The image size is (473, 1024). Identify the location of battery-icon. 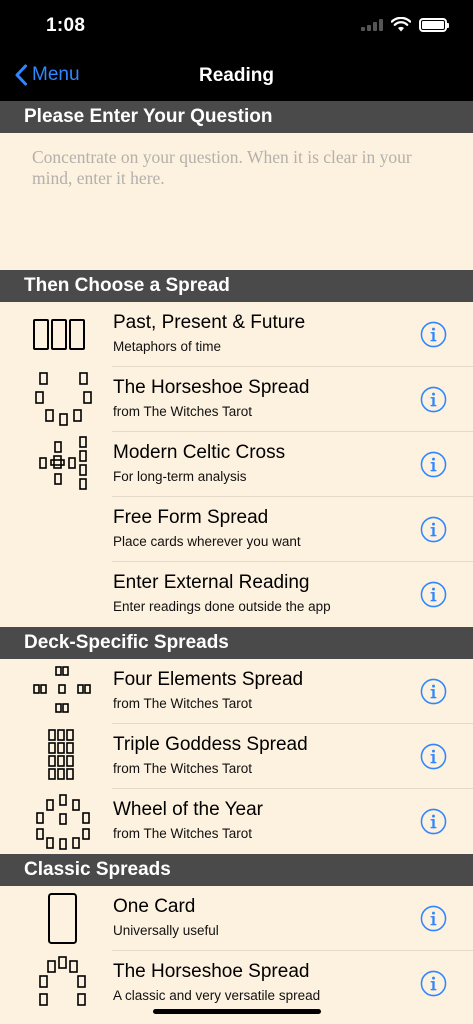
(434, 24).